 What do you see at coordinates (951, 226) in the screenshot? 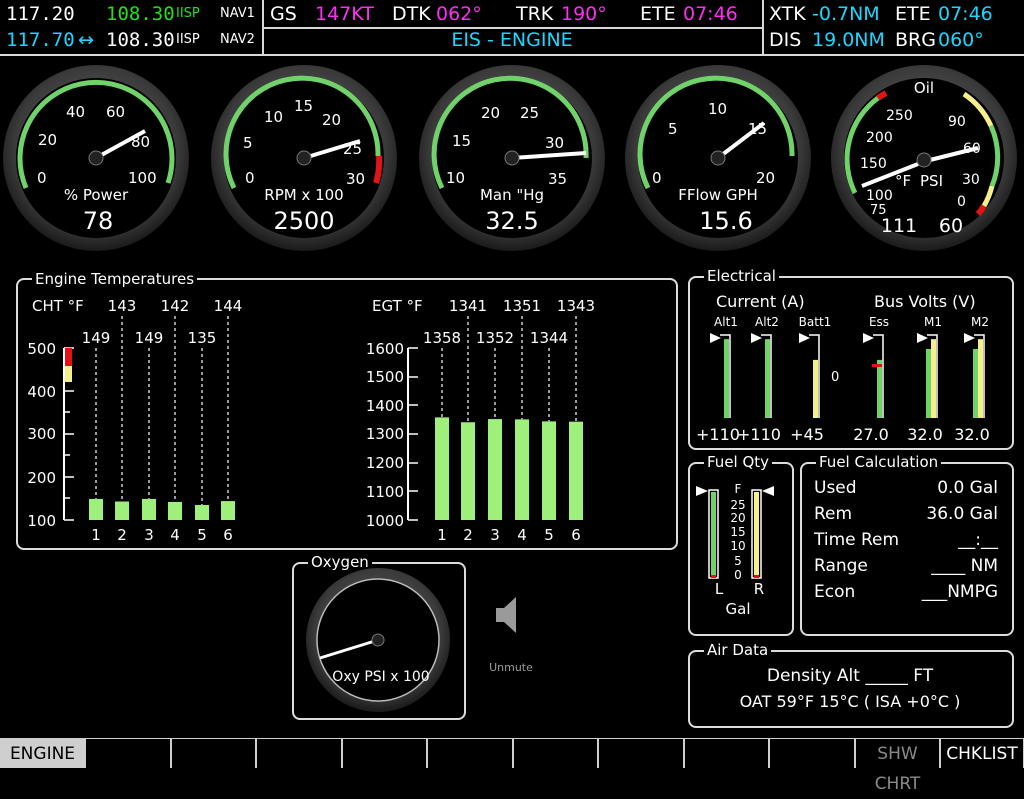
I see `oil-press-value: 60` at bounding box center [951, 226].